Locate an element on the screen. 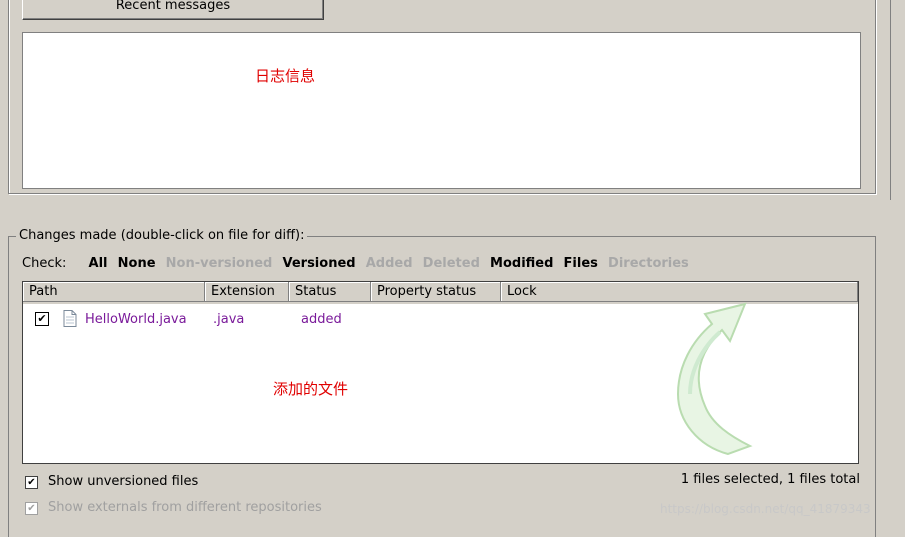  filter-non-versioned: Non-versioned is located at coordinates (219, 263).